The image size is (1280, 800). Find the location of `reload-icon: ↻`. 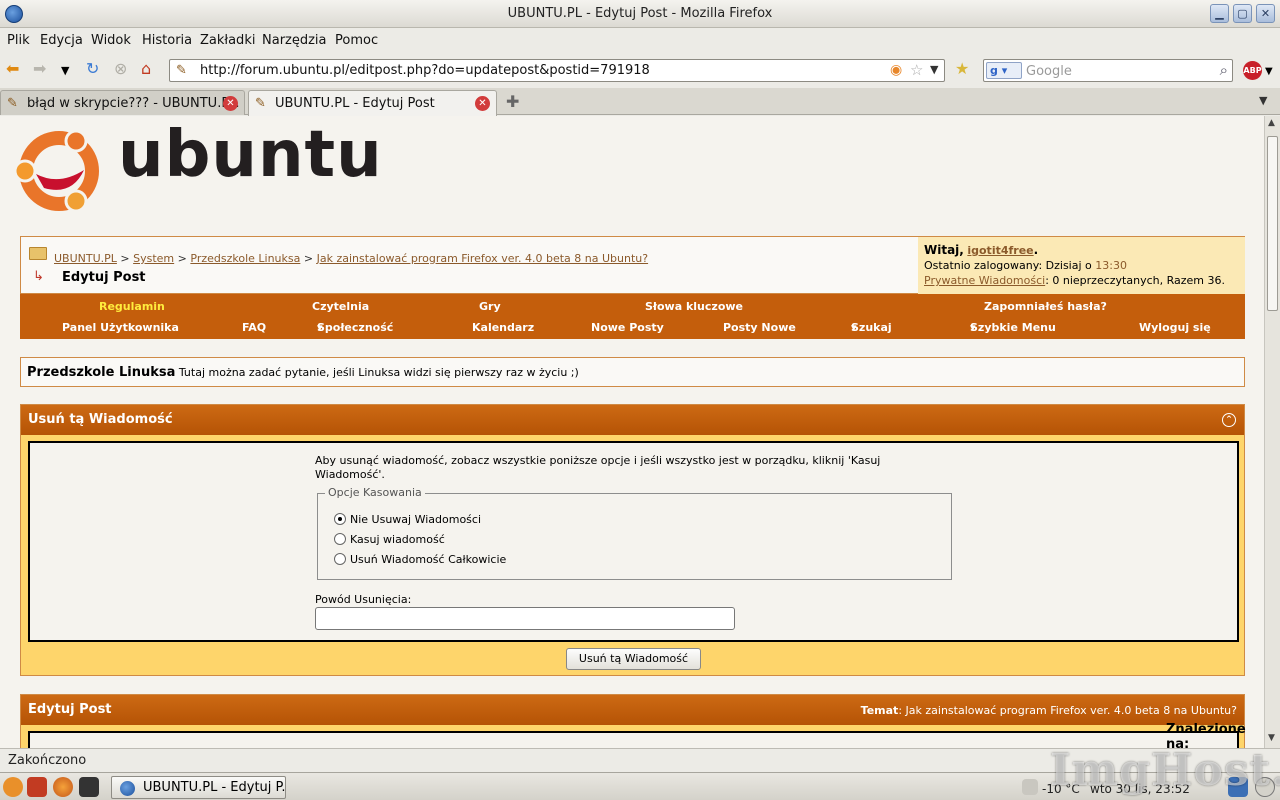

reload-icon: ↻ is located at coordinates (92, 69).